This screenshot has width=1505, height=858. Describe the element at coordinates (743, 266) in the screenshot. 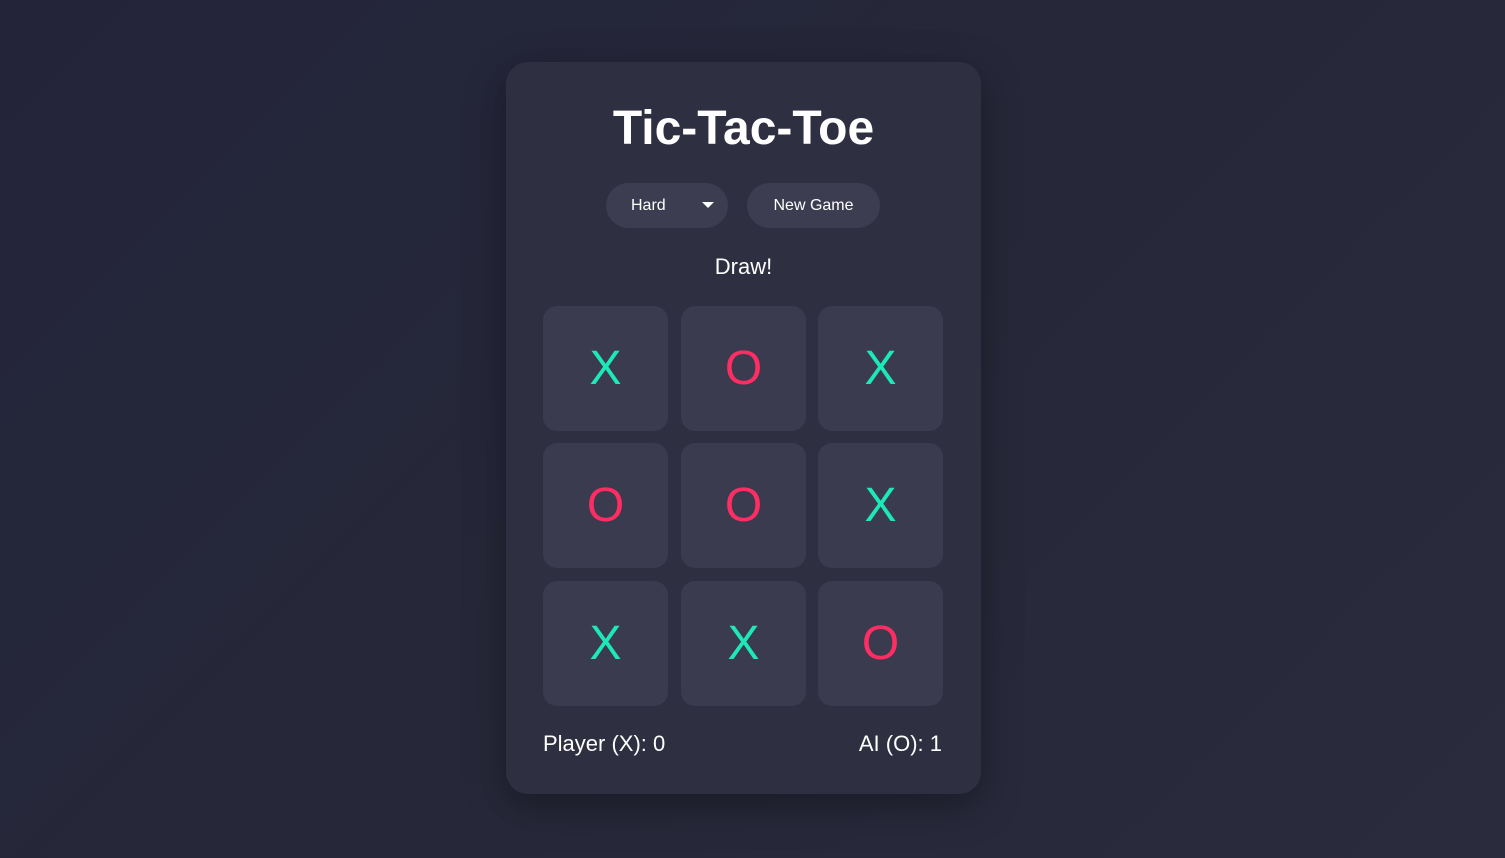

I see `game-status: Draw!` at that location.